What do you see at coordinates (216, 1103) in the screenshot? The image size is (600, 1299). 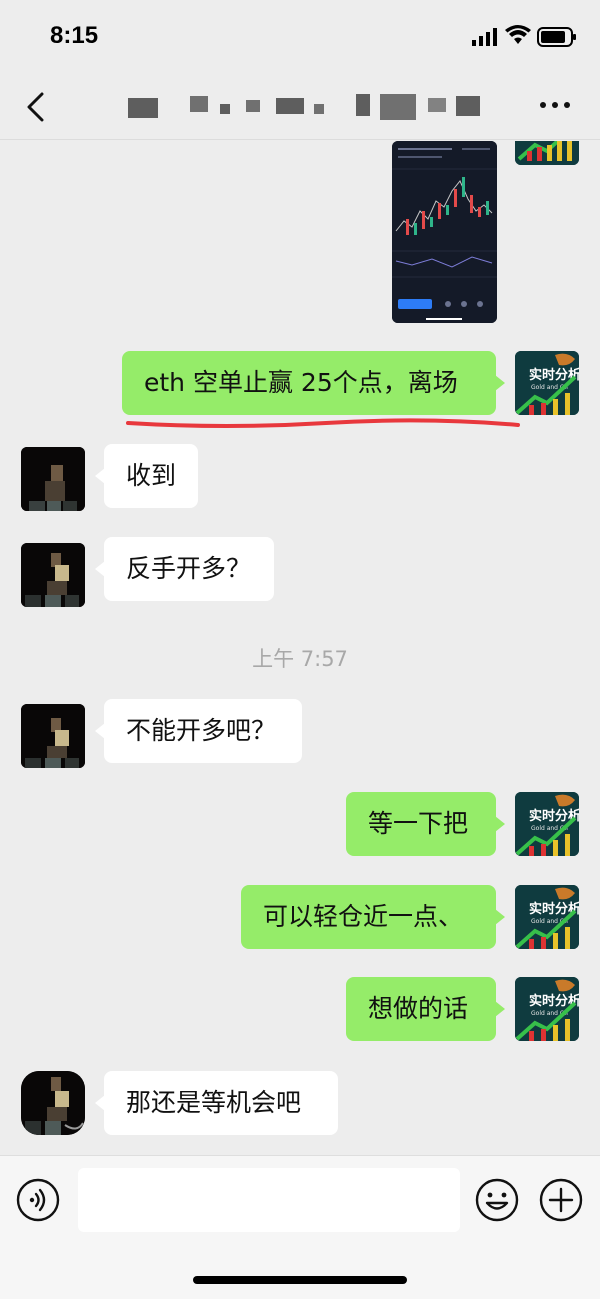 I see `message-bubble-contact: 那还是等机会吧` at bounding box center [216, 1103].